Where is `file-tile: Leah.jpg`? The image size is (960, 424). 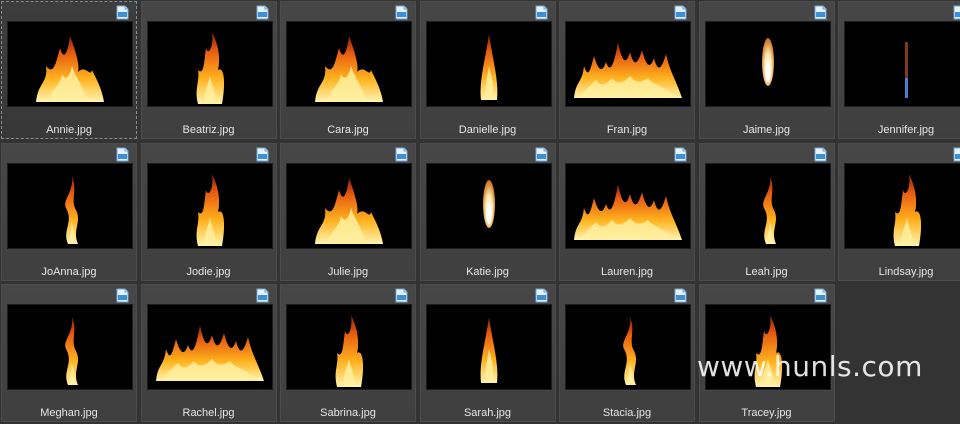
file-tile: Leah.jpg is located at coordinates (766, 211).